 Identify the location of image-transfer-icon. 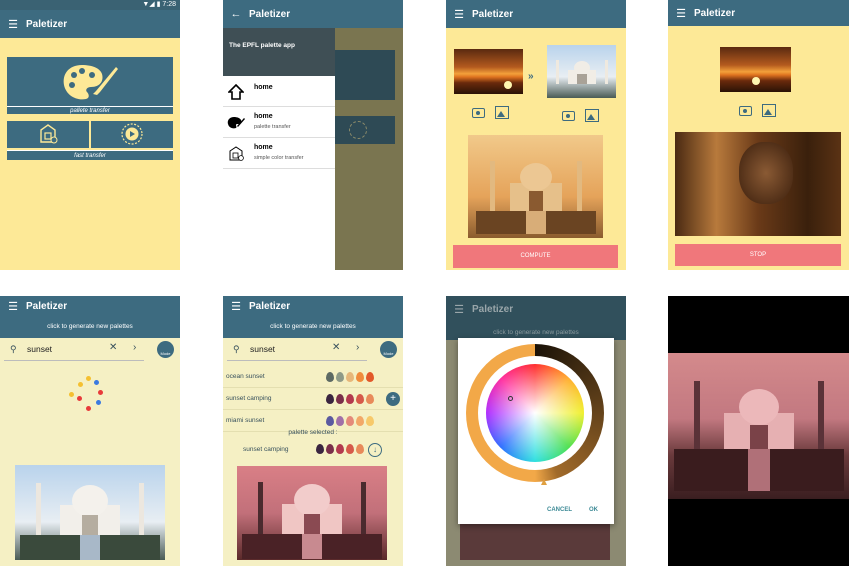
(49, 134).